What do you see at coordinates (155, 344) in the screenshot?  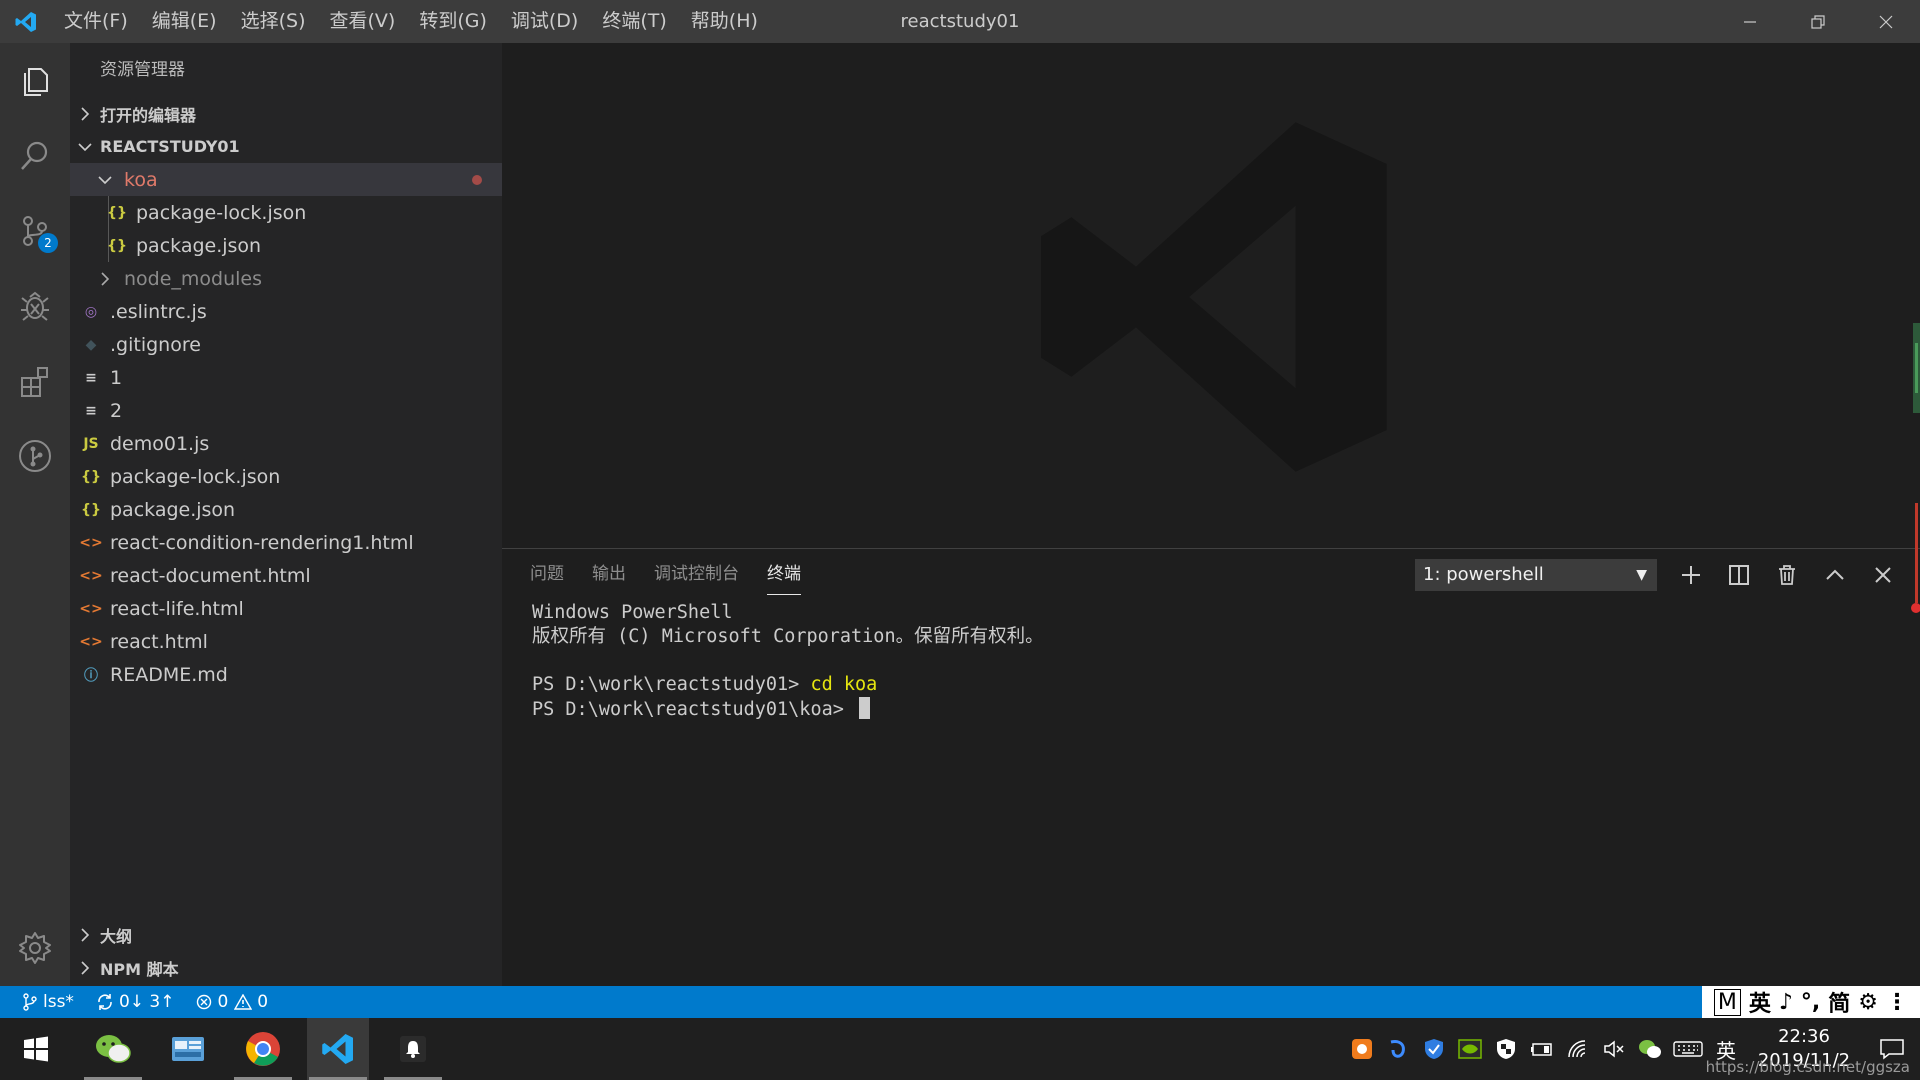 I see `tree-item-label: .gitignore` at bounding box center [155, 344].